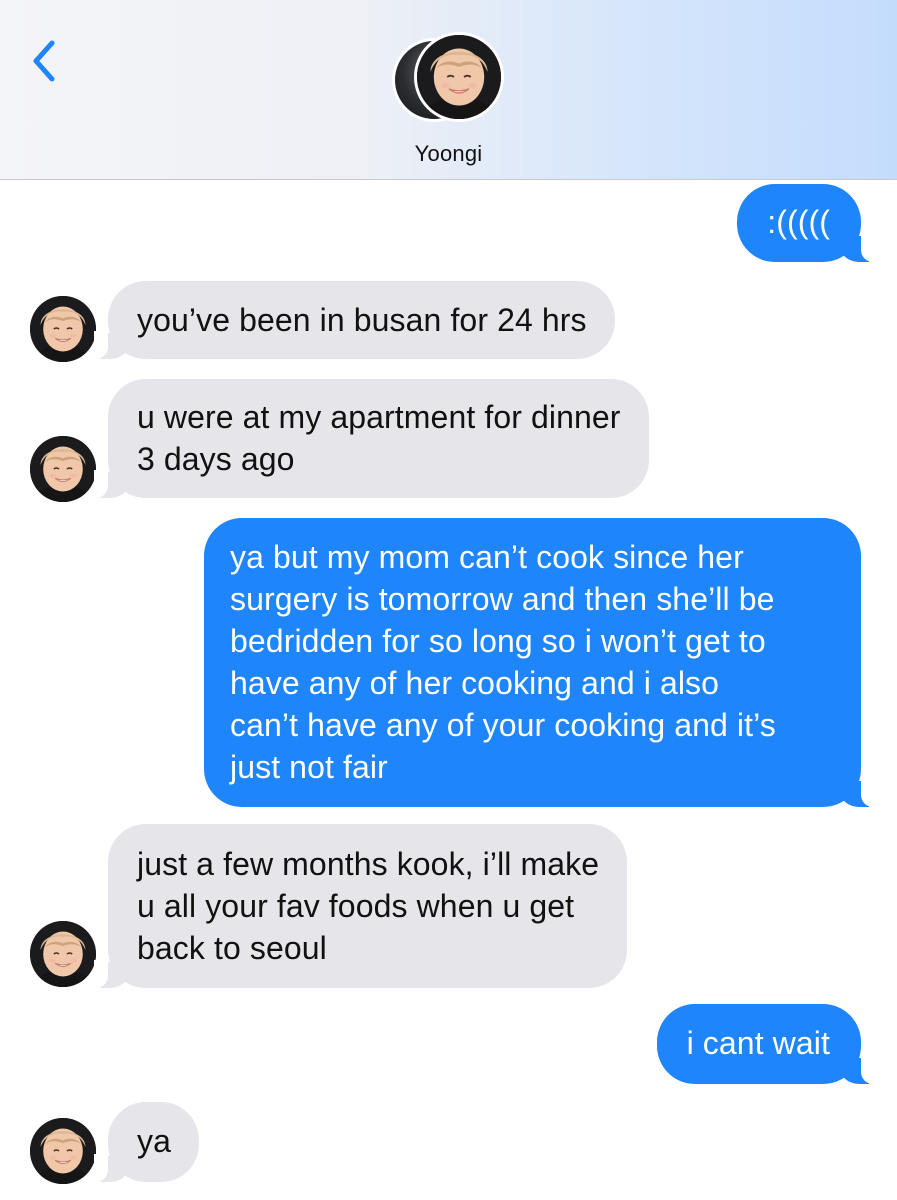 The image size is (897, 1200). Describe the element at coordinates (354, 320) in the screenshot. I see `incoming-message-bubble: you’ve been in busan for 24 hrs` at that location.